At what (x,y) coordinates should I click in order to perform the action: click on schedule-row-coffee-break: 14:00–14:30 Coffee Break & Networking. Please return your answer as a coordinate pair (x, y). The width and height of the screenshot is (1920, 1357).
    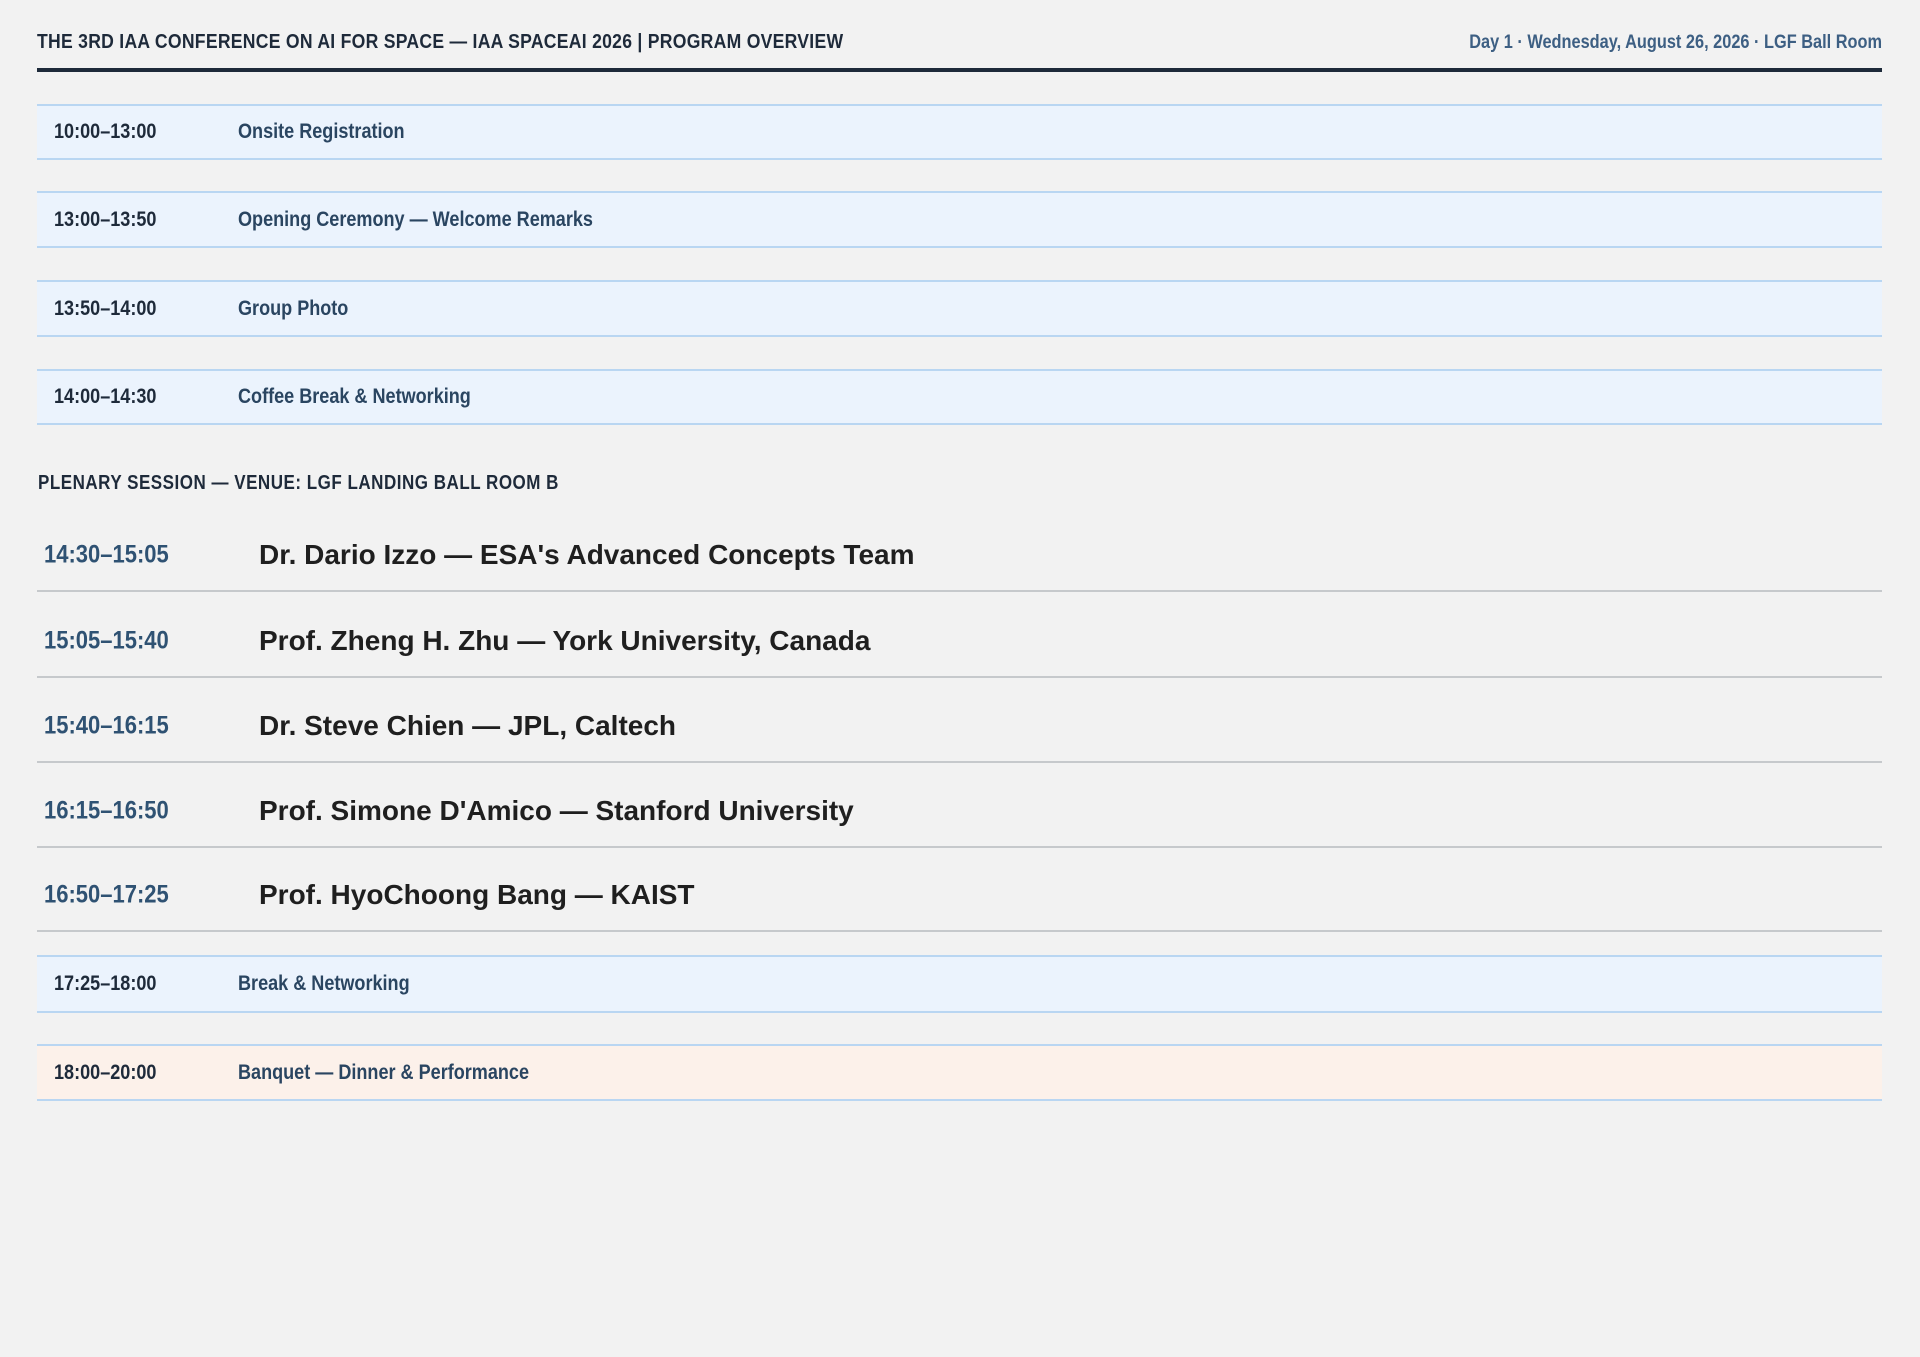
    Looking at the image, I should click on (959, 397).